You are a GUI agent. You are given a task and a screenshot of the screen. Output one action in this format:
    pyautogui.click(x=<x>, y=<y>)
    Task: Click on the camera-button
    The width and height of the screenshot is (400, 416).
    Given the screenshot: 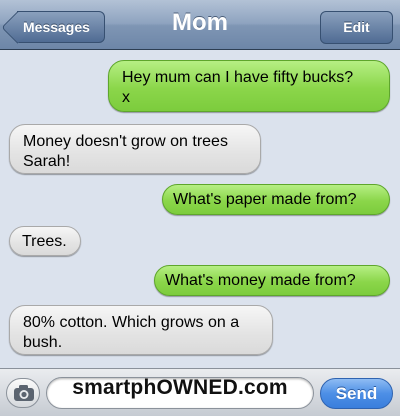 What is the action you would take?
    pyautogui.click(x=23, y=393)
    